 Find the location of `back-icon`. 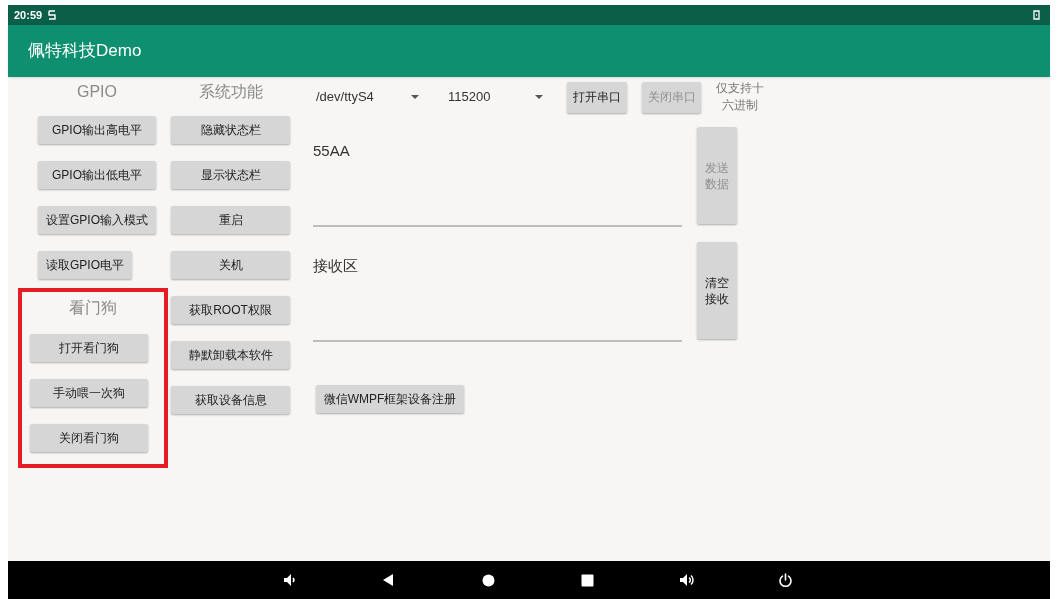

back-icon is located at coordinates (388, 580).